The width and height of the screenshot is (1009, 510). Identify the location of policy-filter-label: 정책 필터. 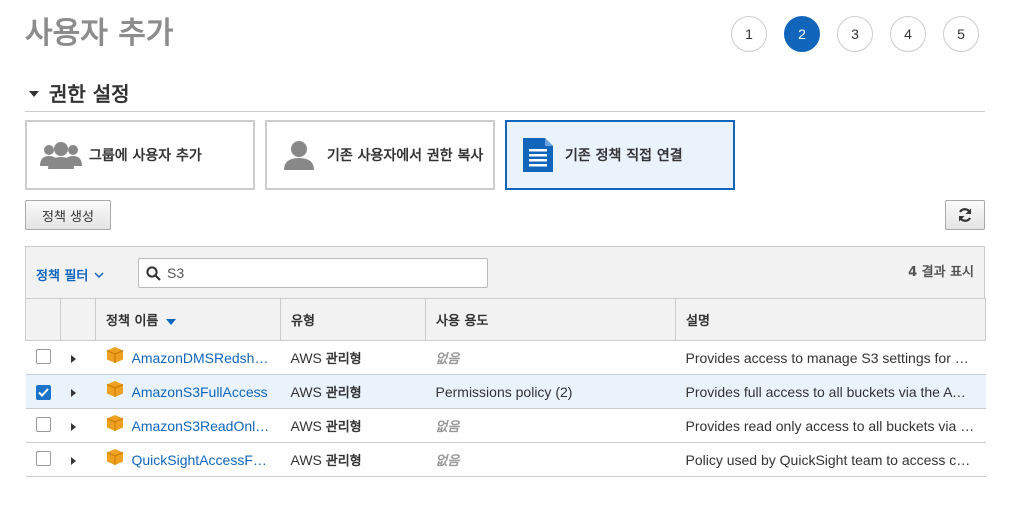
(62, 276).